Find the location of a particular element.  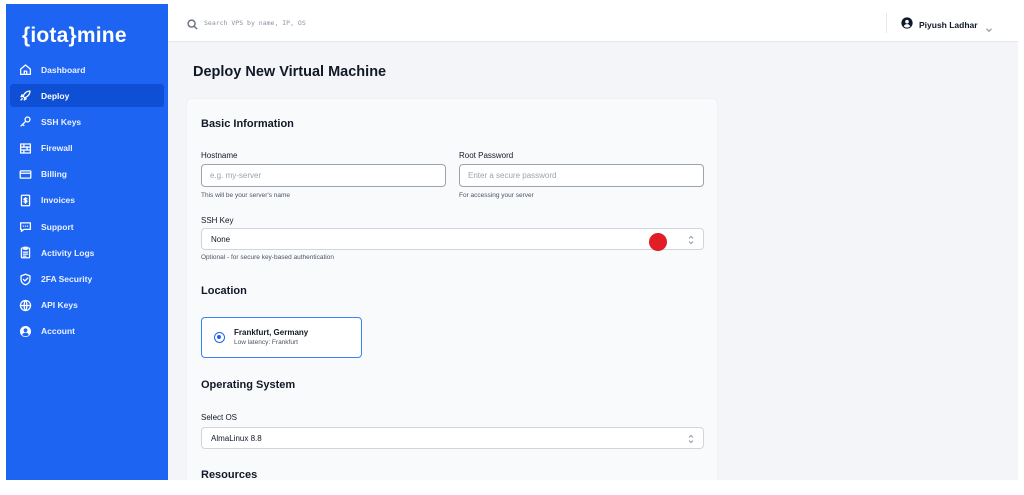

os-select: AlmaLinux 8.8 is located at coordinates (452, 438).